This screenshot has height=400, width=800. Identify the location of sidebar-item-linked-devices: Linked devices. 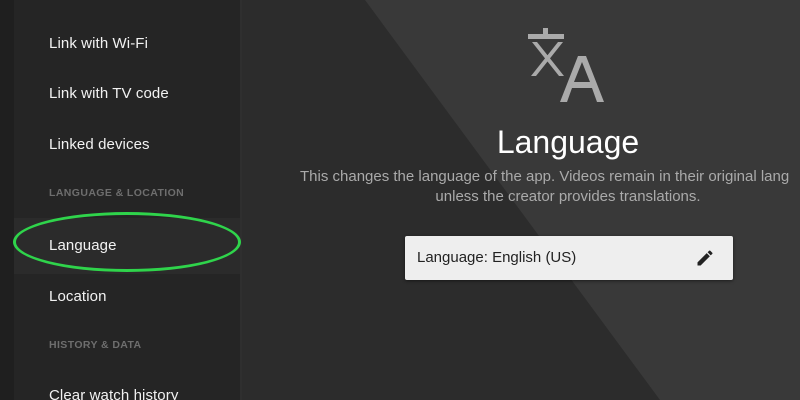
(99, 144).